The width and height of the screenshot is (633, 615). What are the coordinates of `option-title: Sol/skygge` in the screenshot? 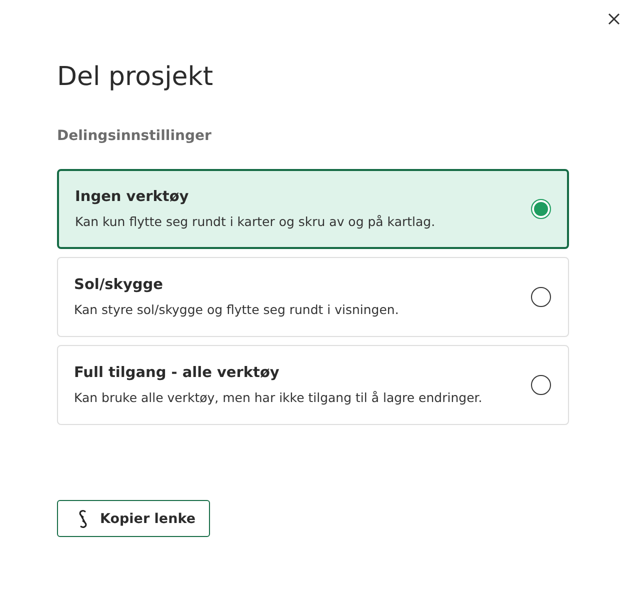 It's located at (119, 285).